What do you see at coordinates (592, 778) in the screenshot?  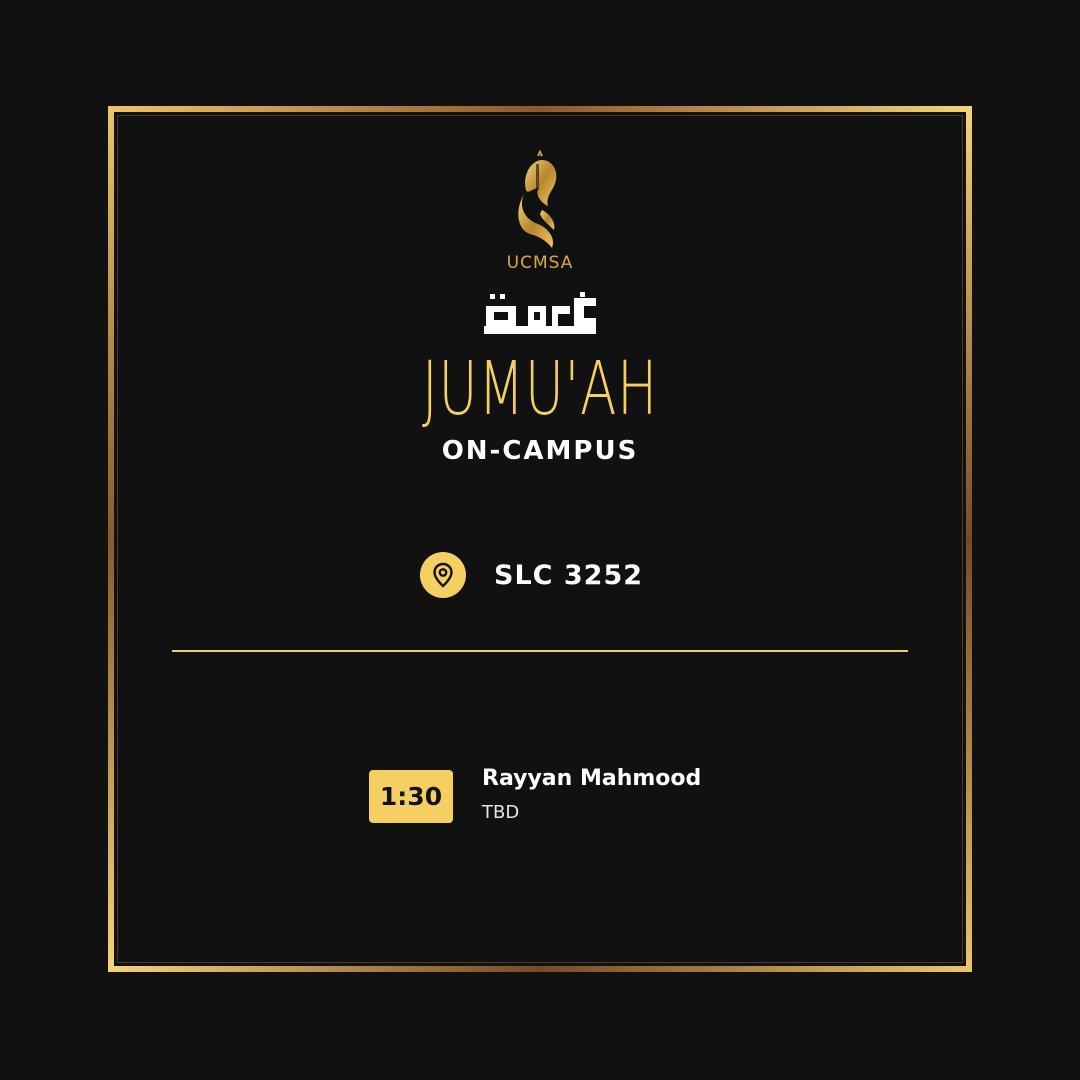 I see `speaker-name: Rayyan Mahmood` at bounding box center [592, 778].